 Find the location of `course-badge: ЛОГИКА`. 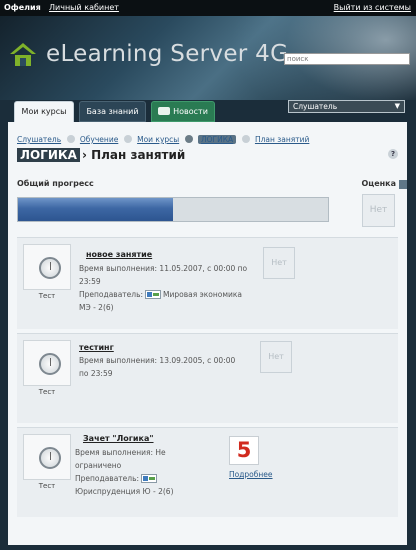

course-badge: ЛОГИКА is located at coordinates (48, 155).